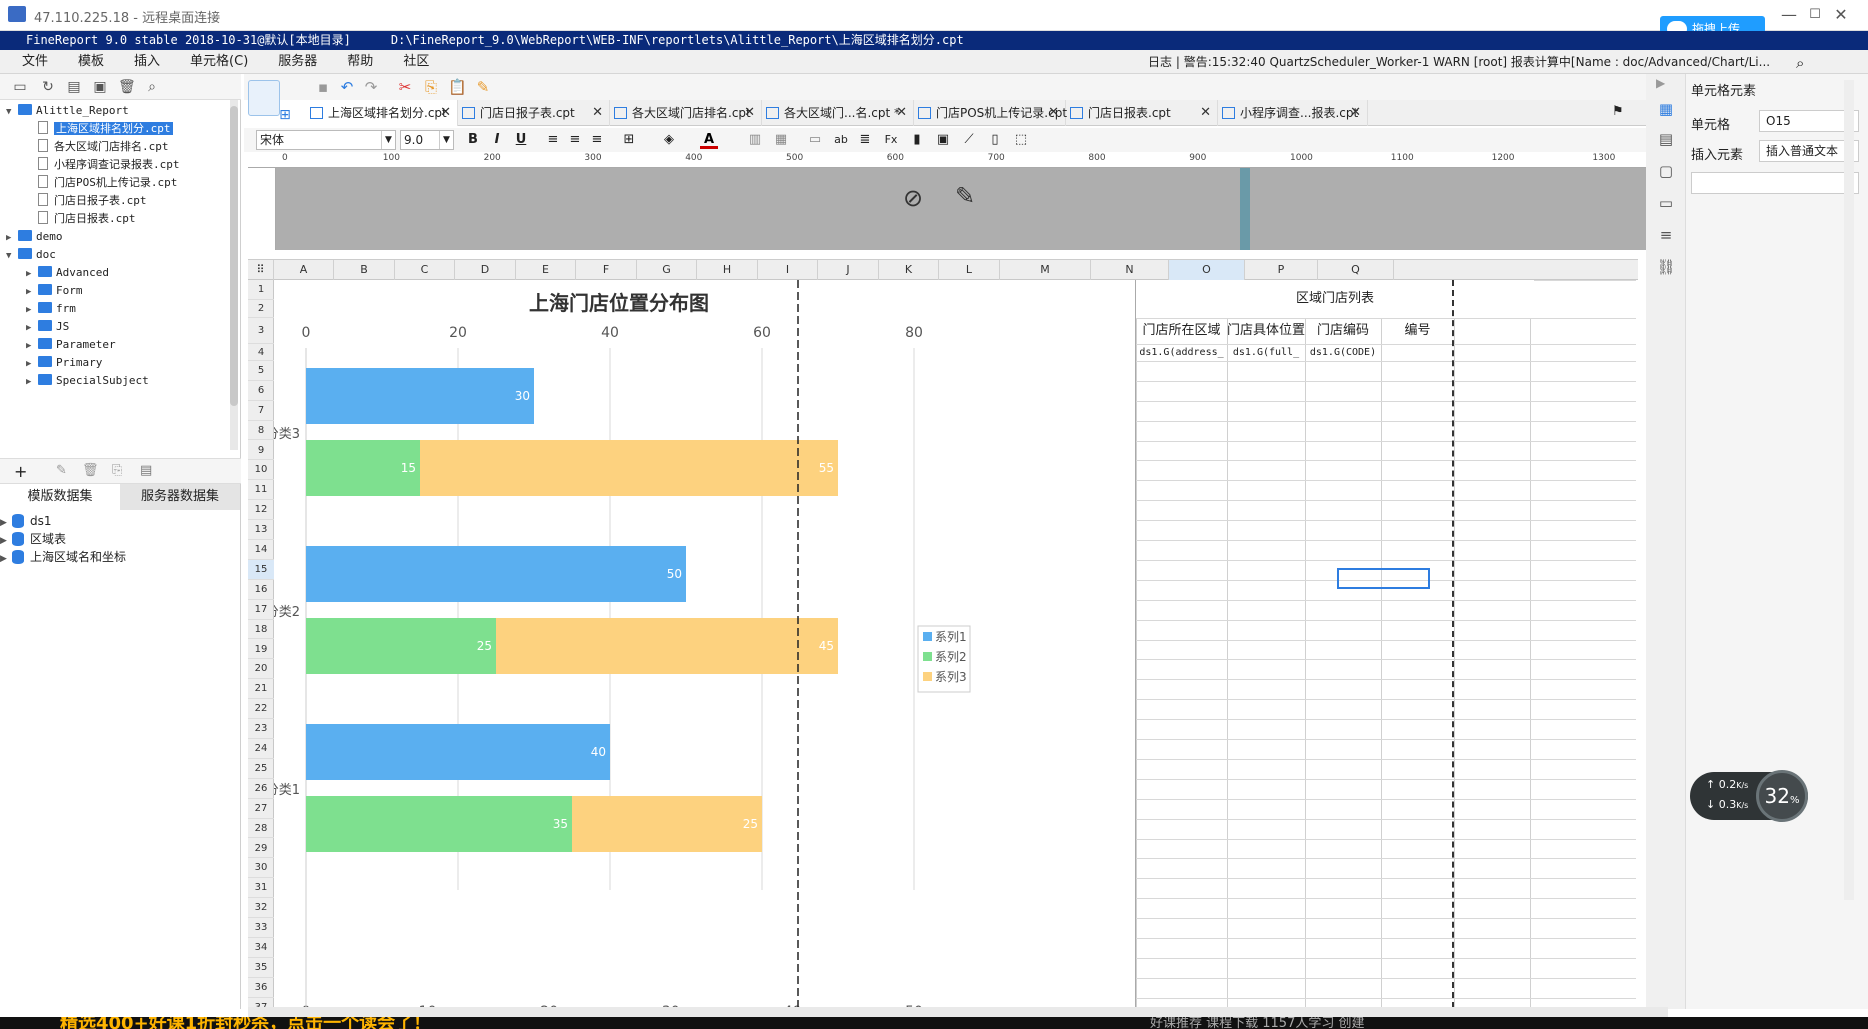 The width and height of the screenshot is (1868, 1029). Describe the element at coordinates (686, 113) in the screenshot. I see `template-tab: 各大区域门店排名.cpt ✕` at that location.